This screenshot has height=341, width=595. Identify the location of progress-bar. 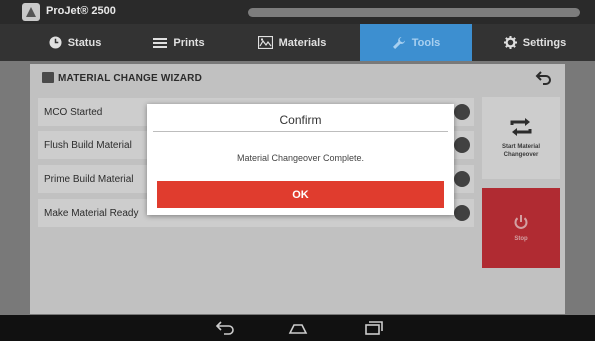
(414, 12).